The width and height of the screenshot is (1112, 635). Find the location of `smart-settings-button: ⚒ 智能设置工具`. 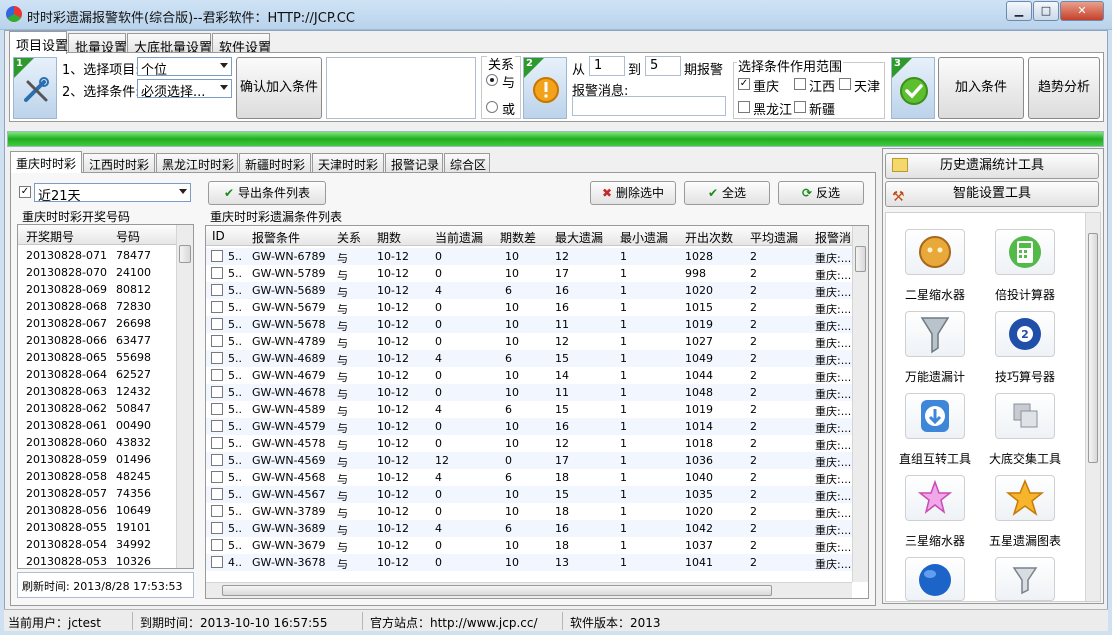

smart-settings-button: ⚒ 智能设置工具 is located at coordinates (992, 194).